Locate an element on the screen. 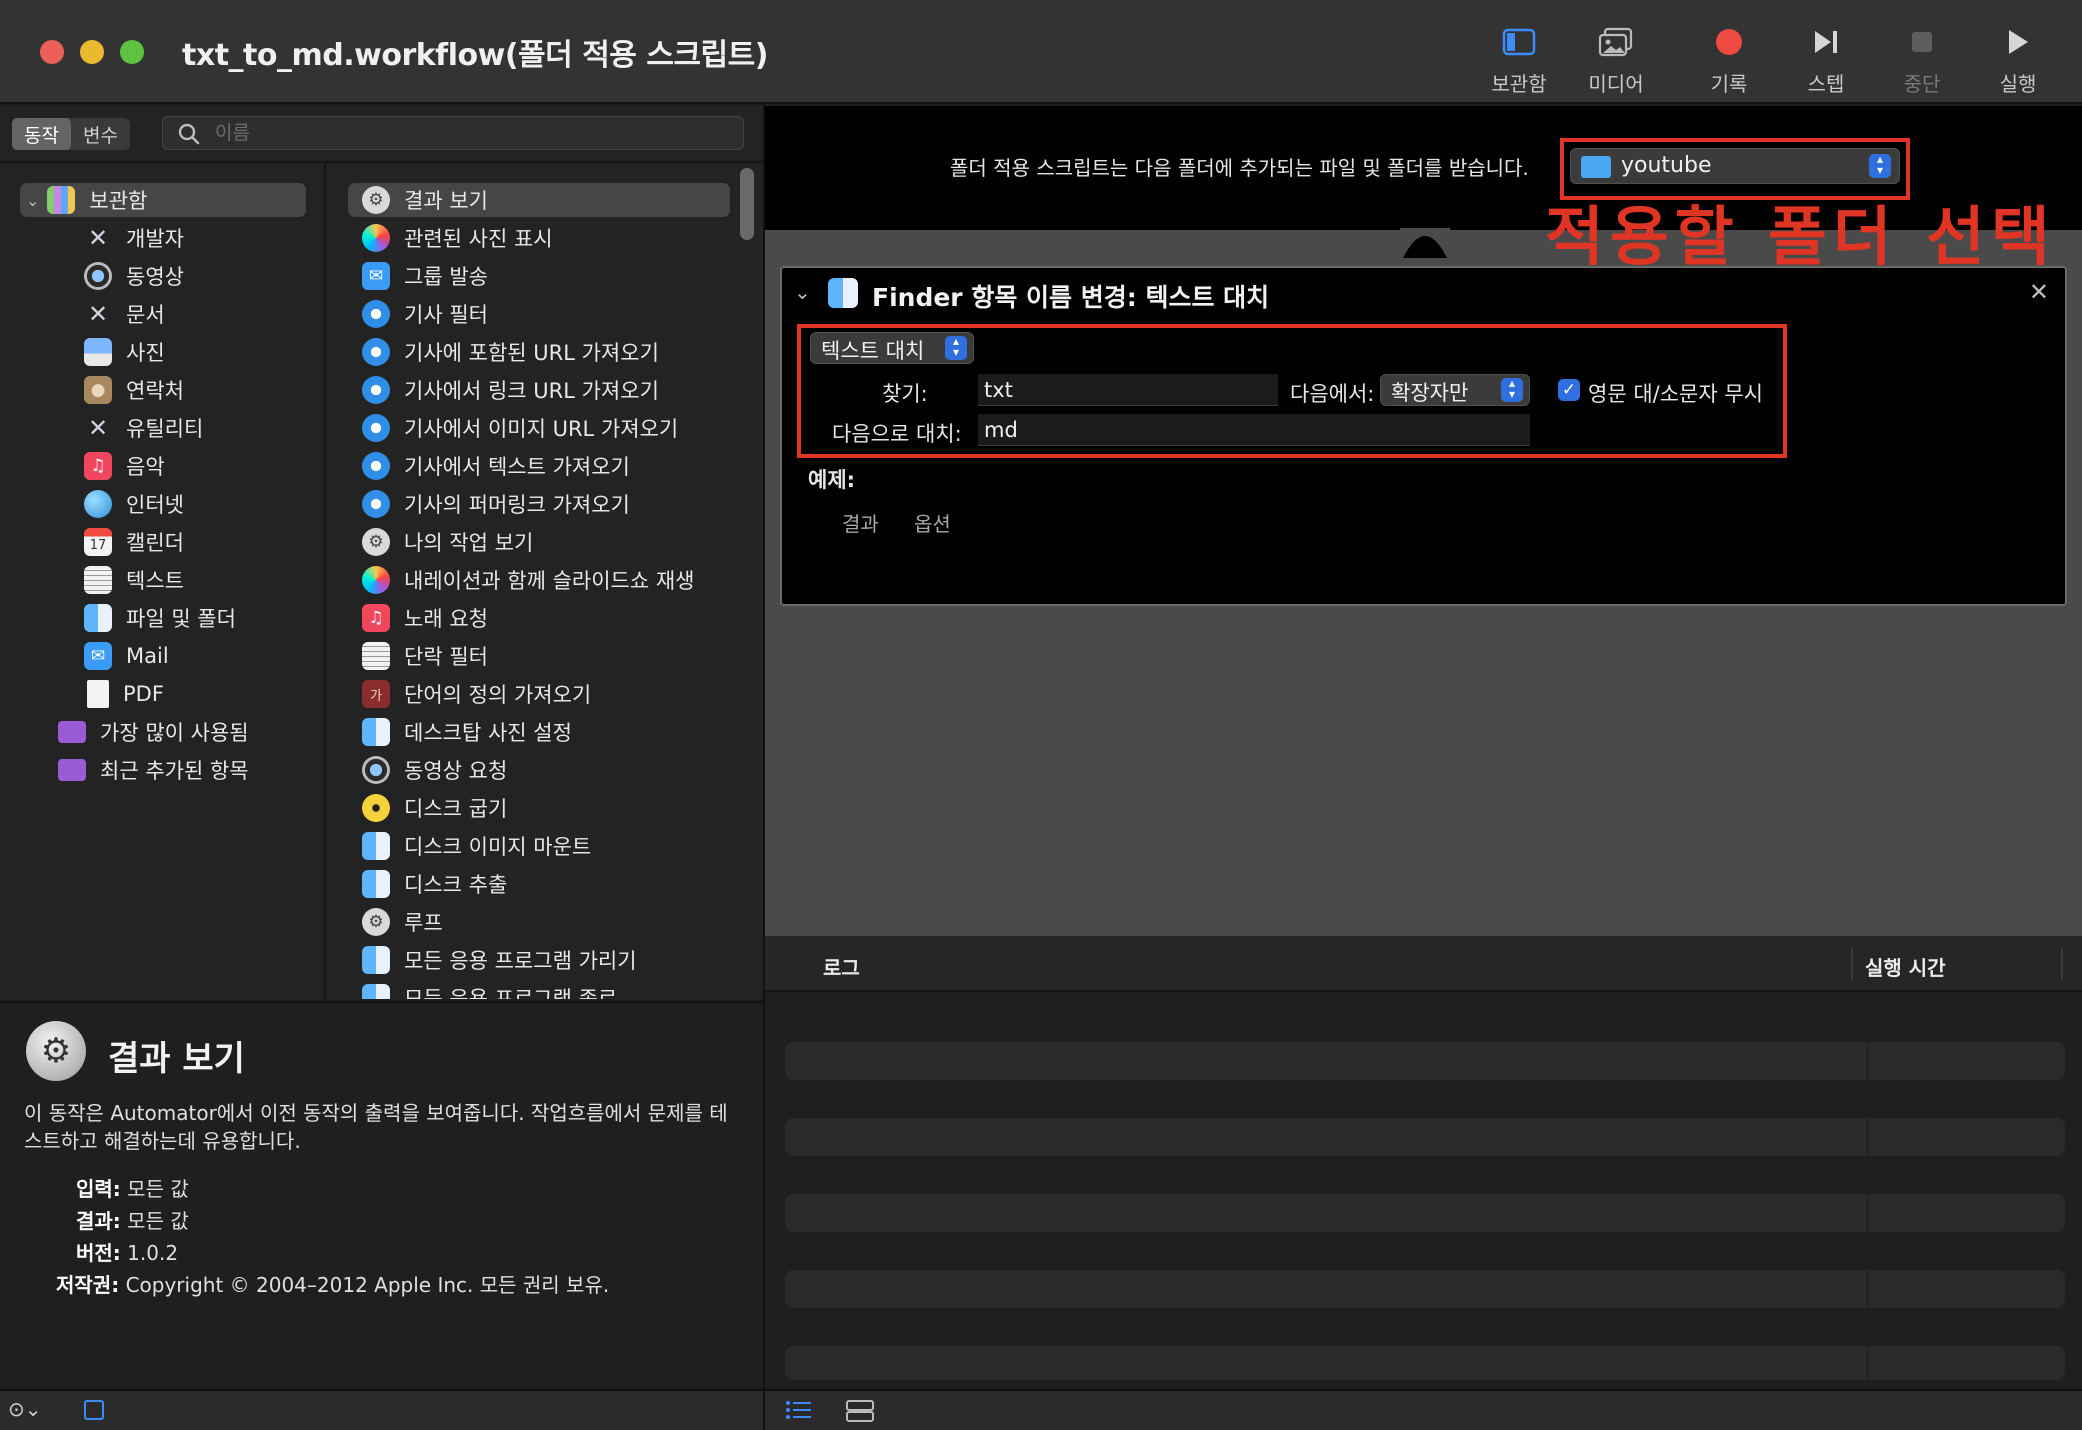 Image resolution: width=2082 pixels, height=1430 pixels. library-search is located at coordinates (453, 133).